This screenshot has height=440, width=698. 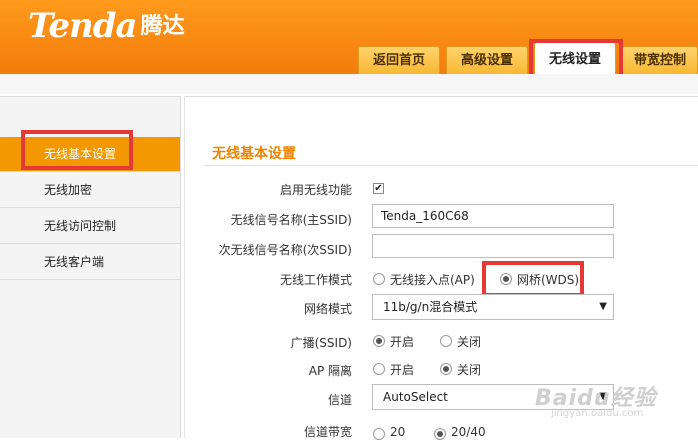 I want to click on header-band, so click(x=349, y=84).